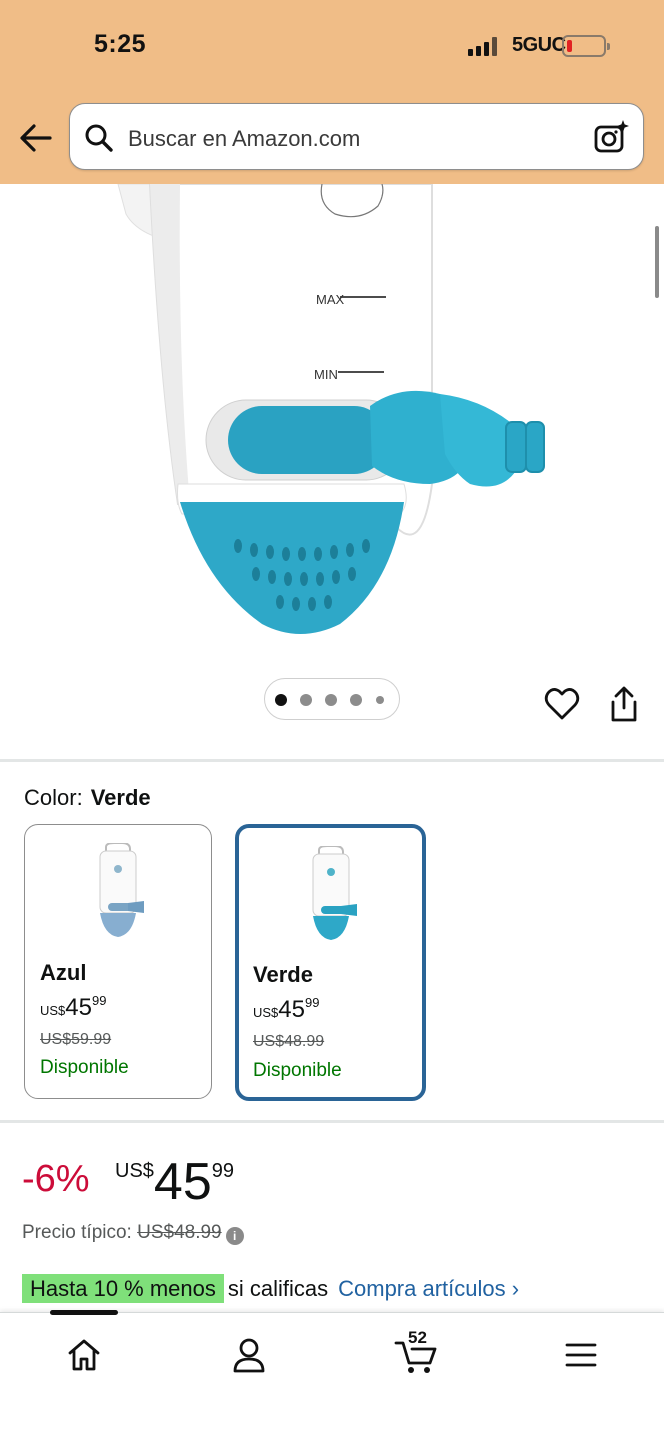 This screenshot has height=1440, width=664. I want to click on search-bar: Buscar en Amazon.com, so click(356, 136).